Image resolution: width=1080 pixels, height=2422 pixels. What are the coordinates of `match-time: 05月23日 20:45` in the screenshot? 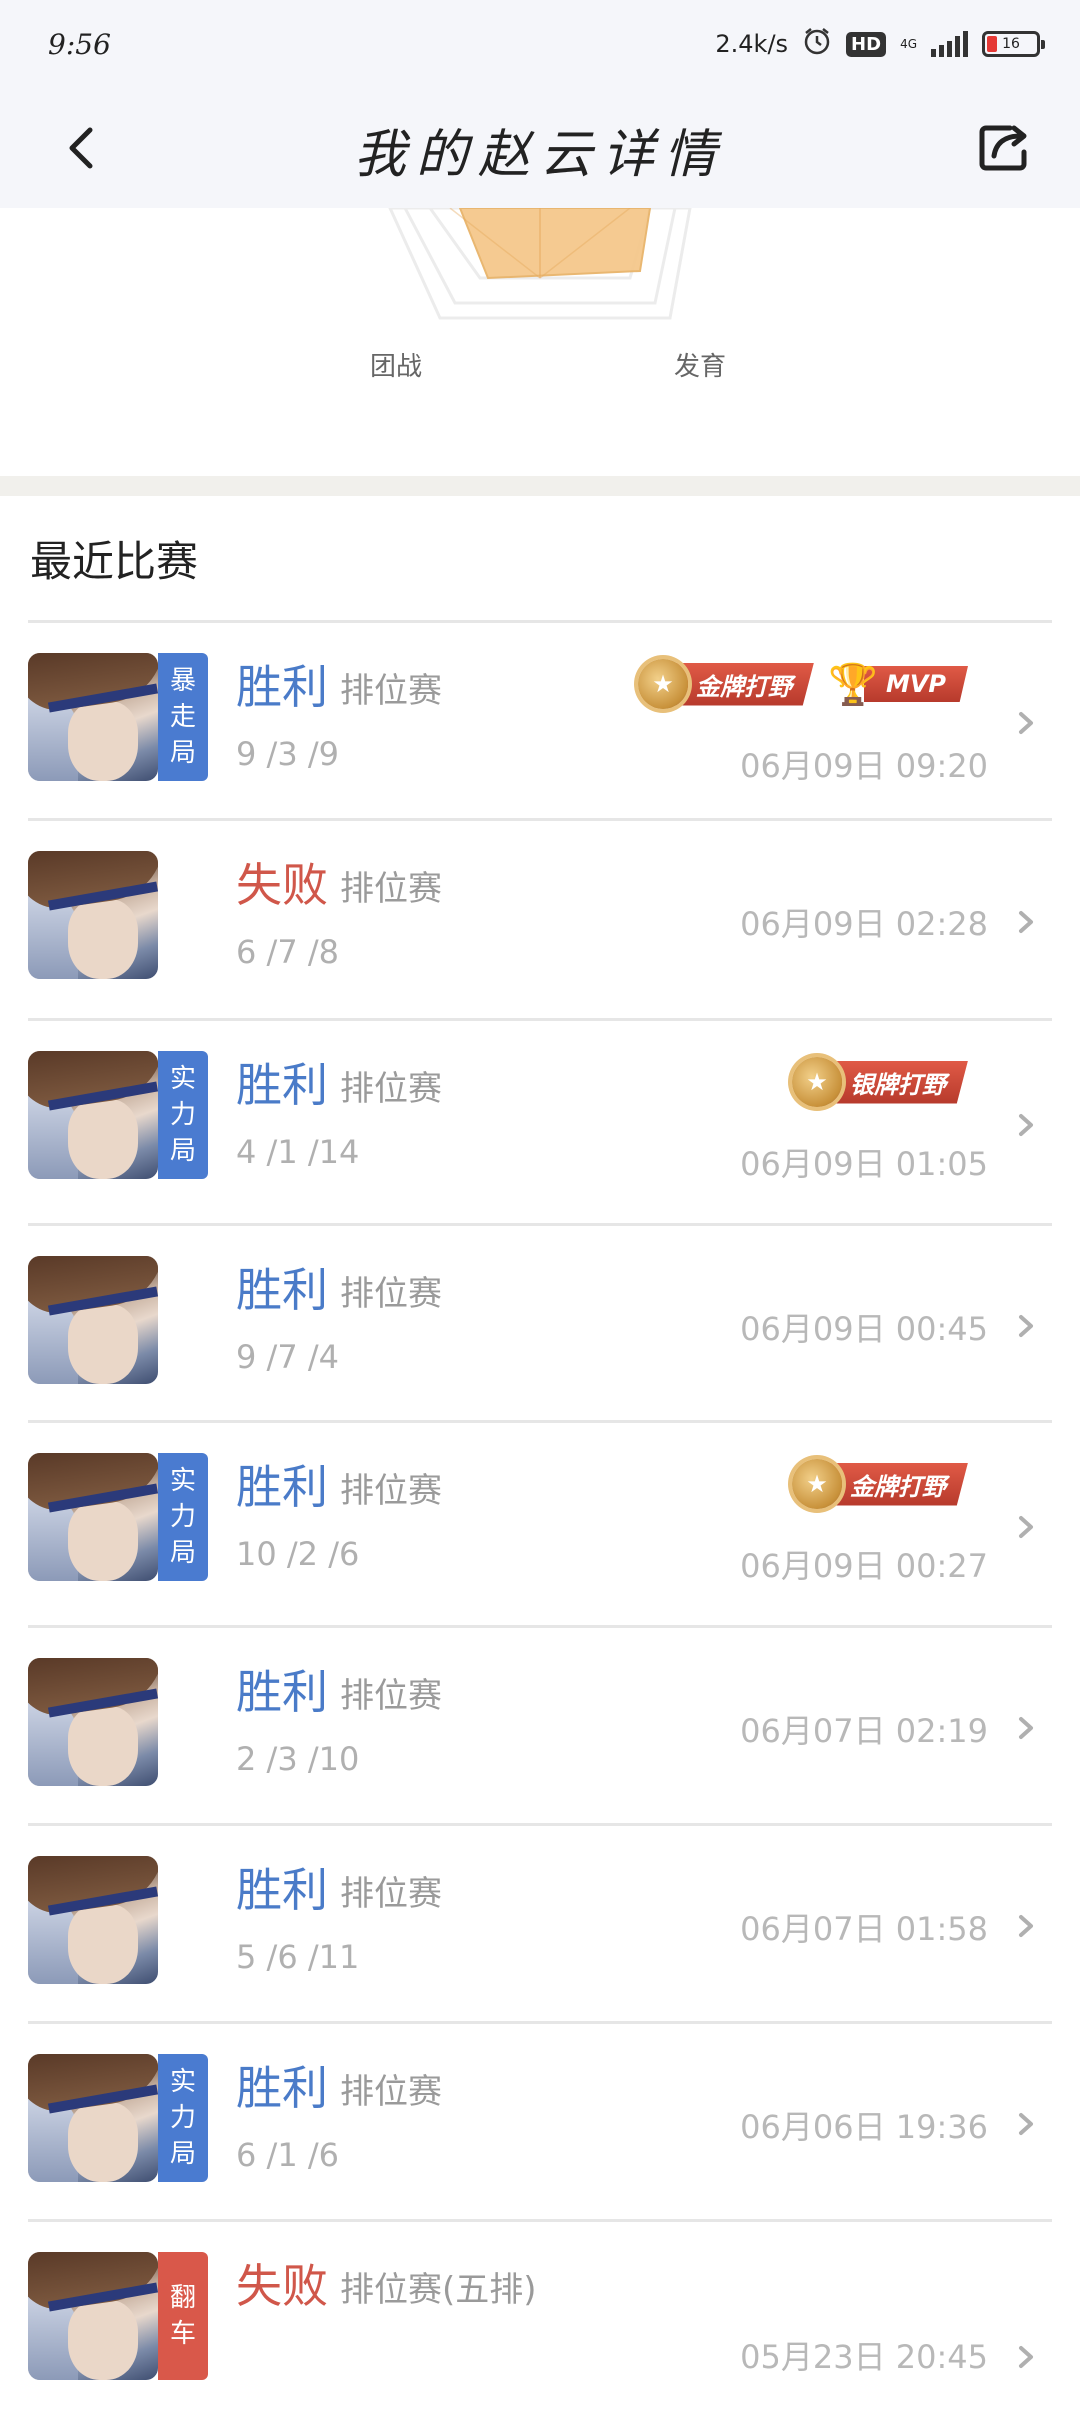 It's located at (864, 2357).